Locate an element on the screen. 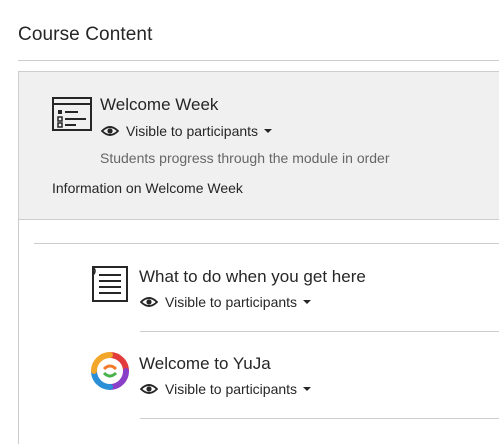 The height and width of the screenshot is (444, 499). learning-module-icon is located at coordinates (72, 114).